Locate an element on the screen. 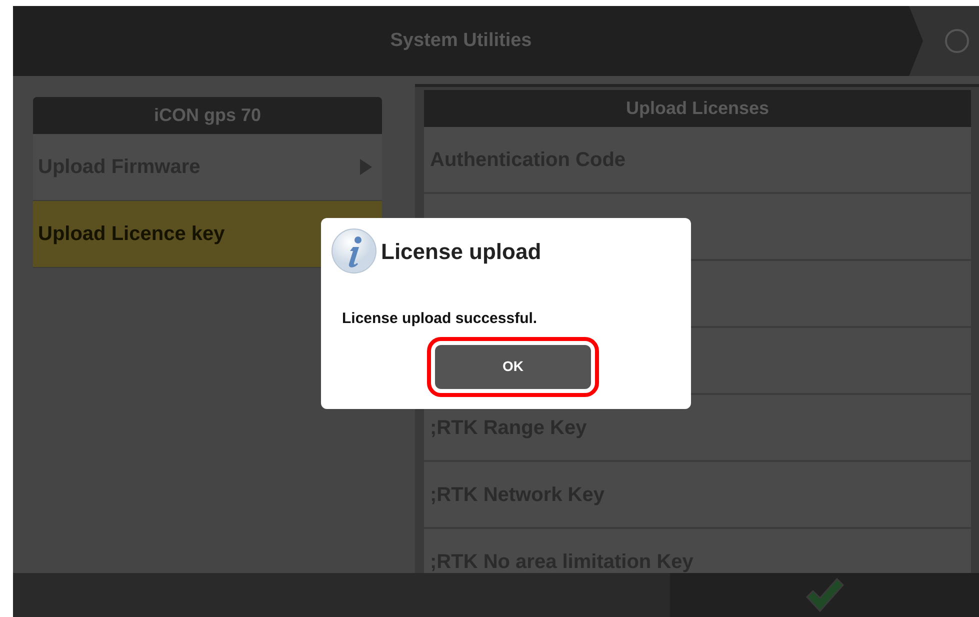  screen-title: System Utilities is located at coordinates (461, 40).